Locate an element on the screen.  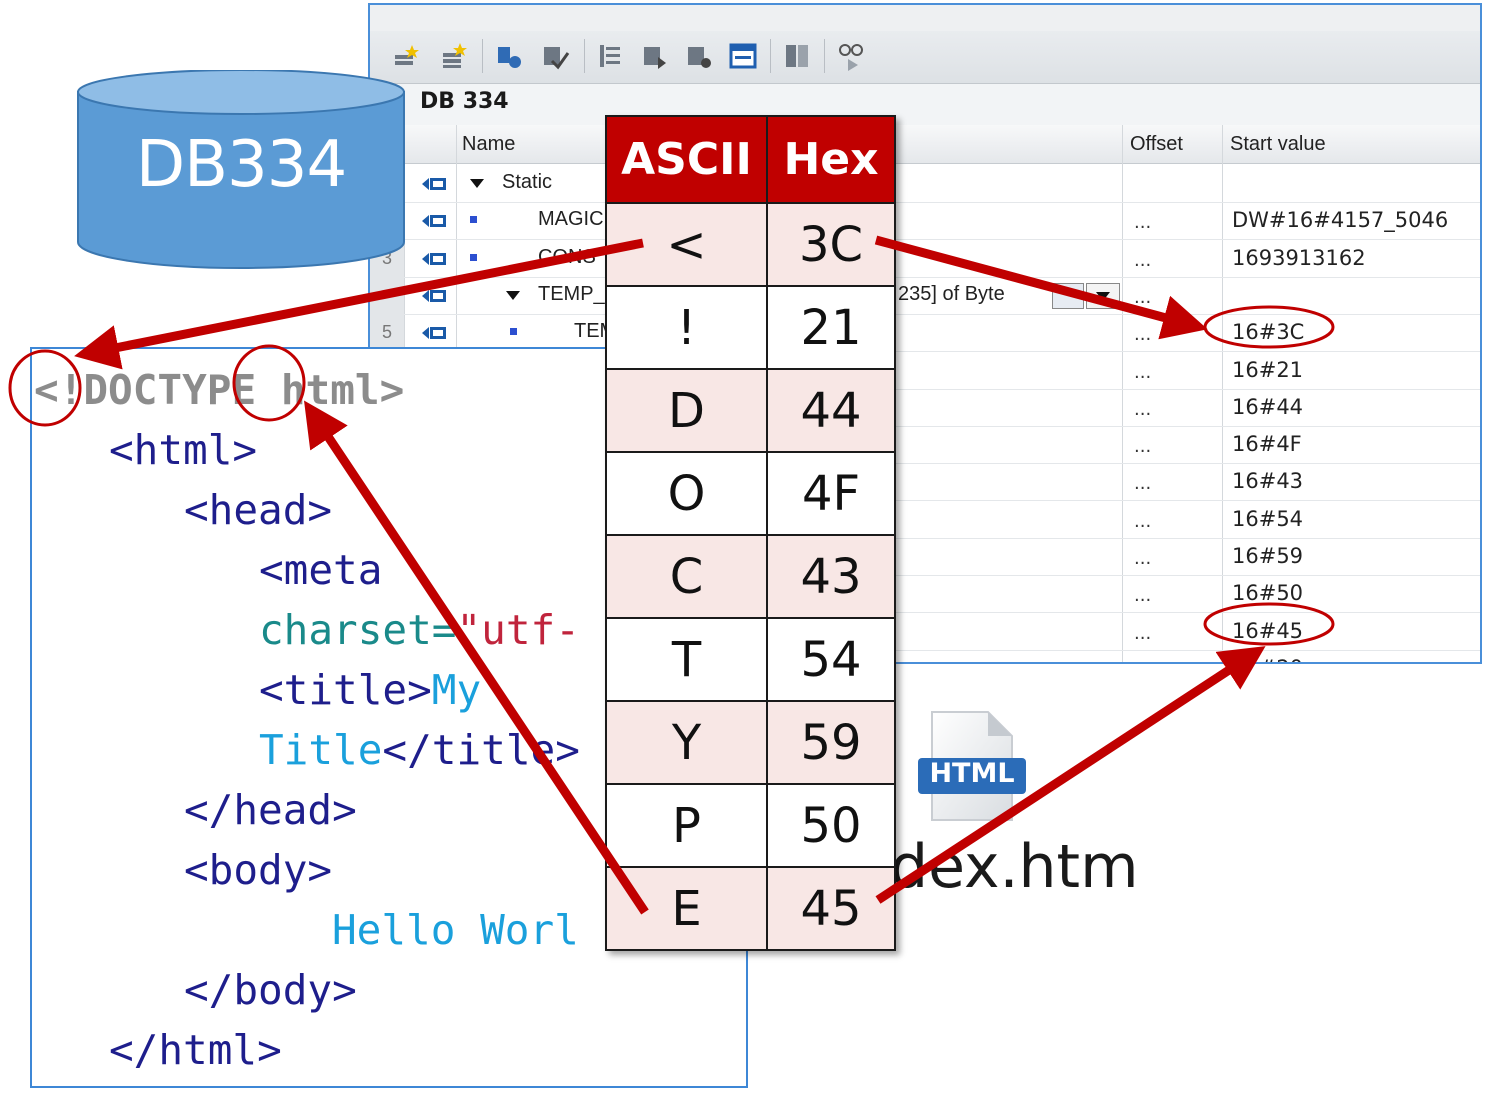
hex-value-cell: 44 is located at coordinates (831, 410).